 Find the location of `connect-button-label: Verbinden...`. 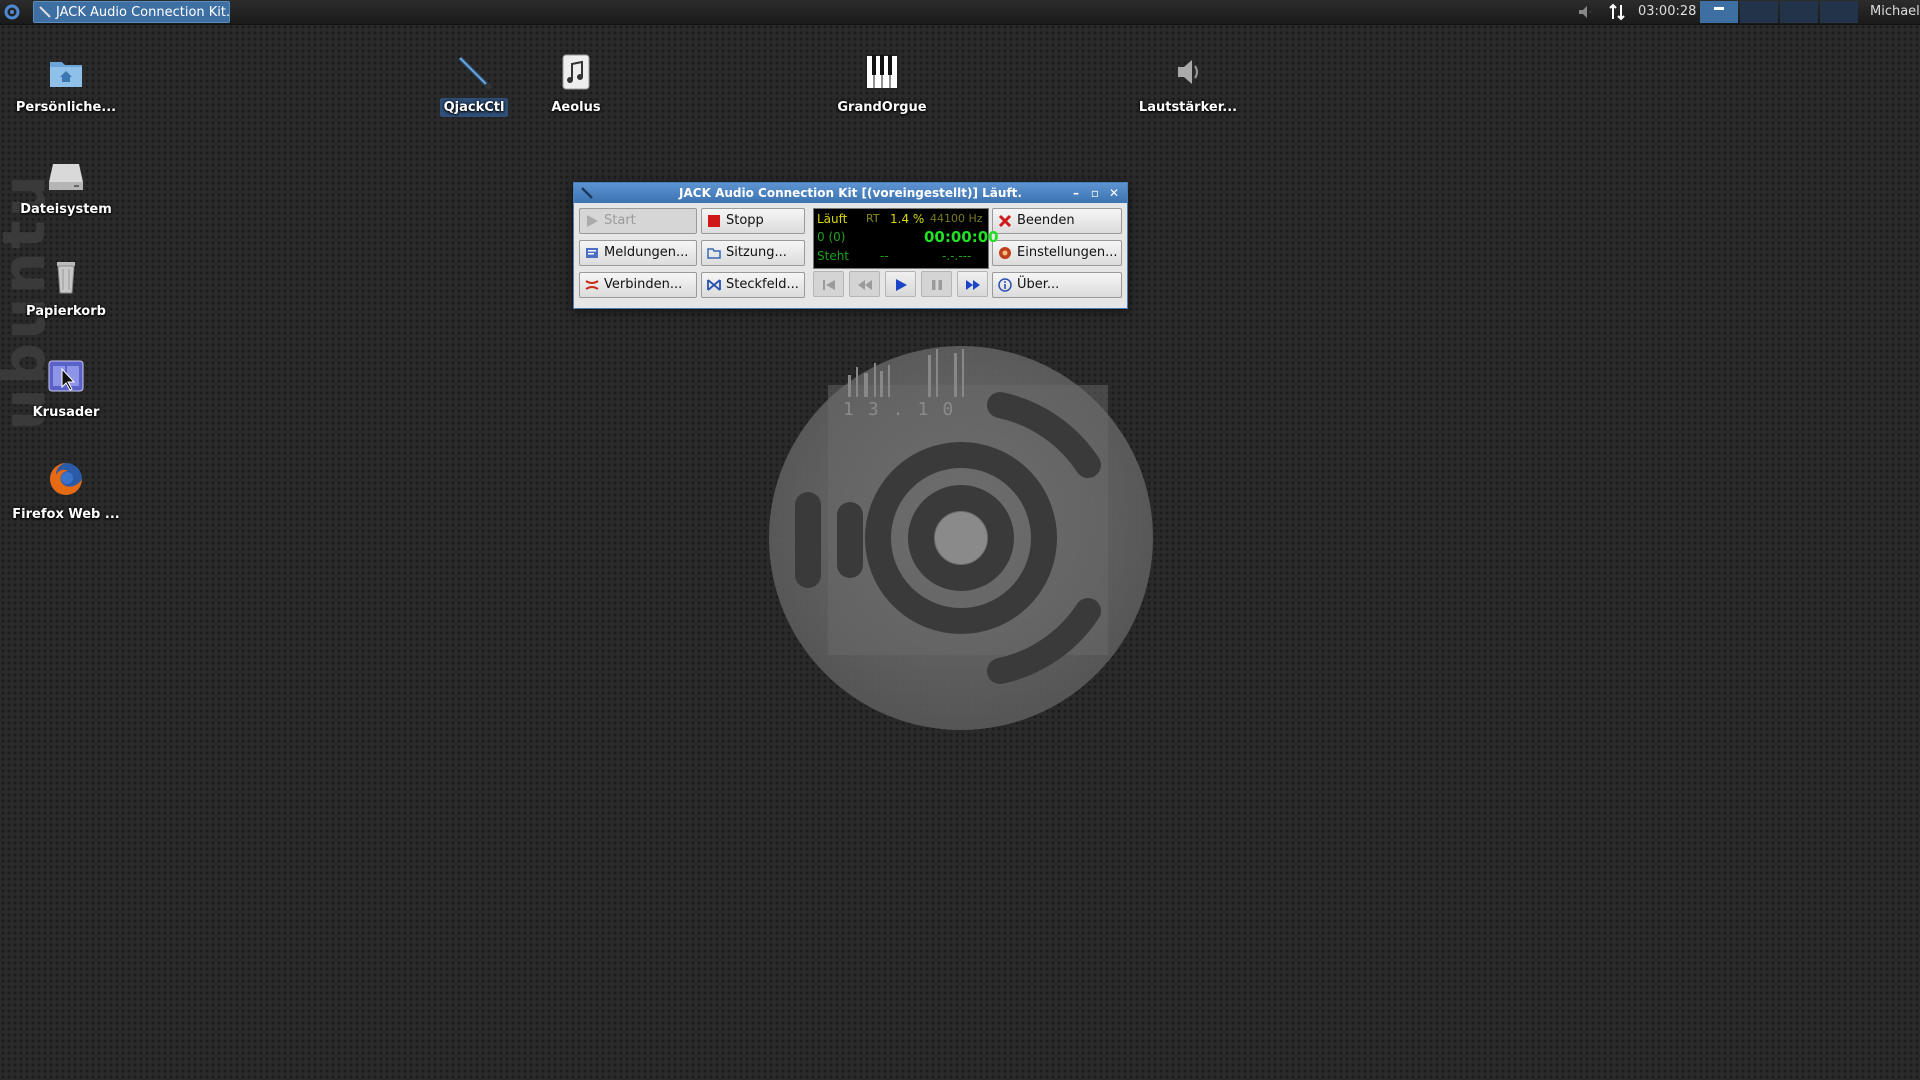

connect-button-label: Verbinden... is located at coordinates (643, 284).